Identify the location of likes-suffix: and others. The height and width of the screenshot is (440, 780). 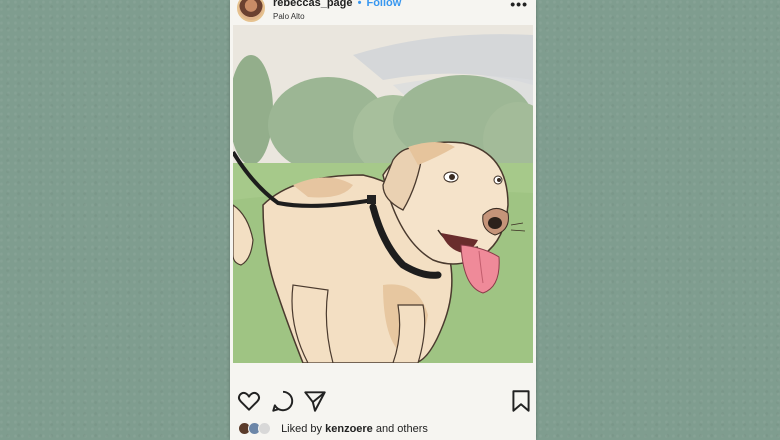
(402, 429).